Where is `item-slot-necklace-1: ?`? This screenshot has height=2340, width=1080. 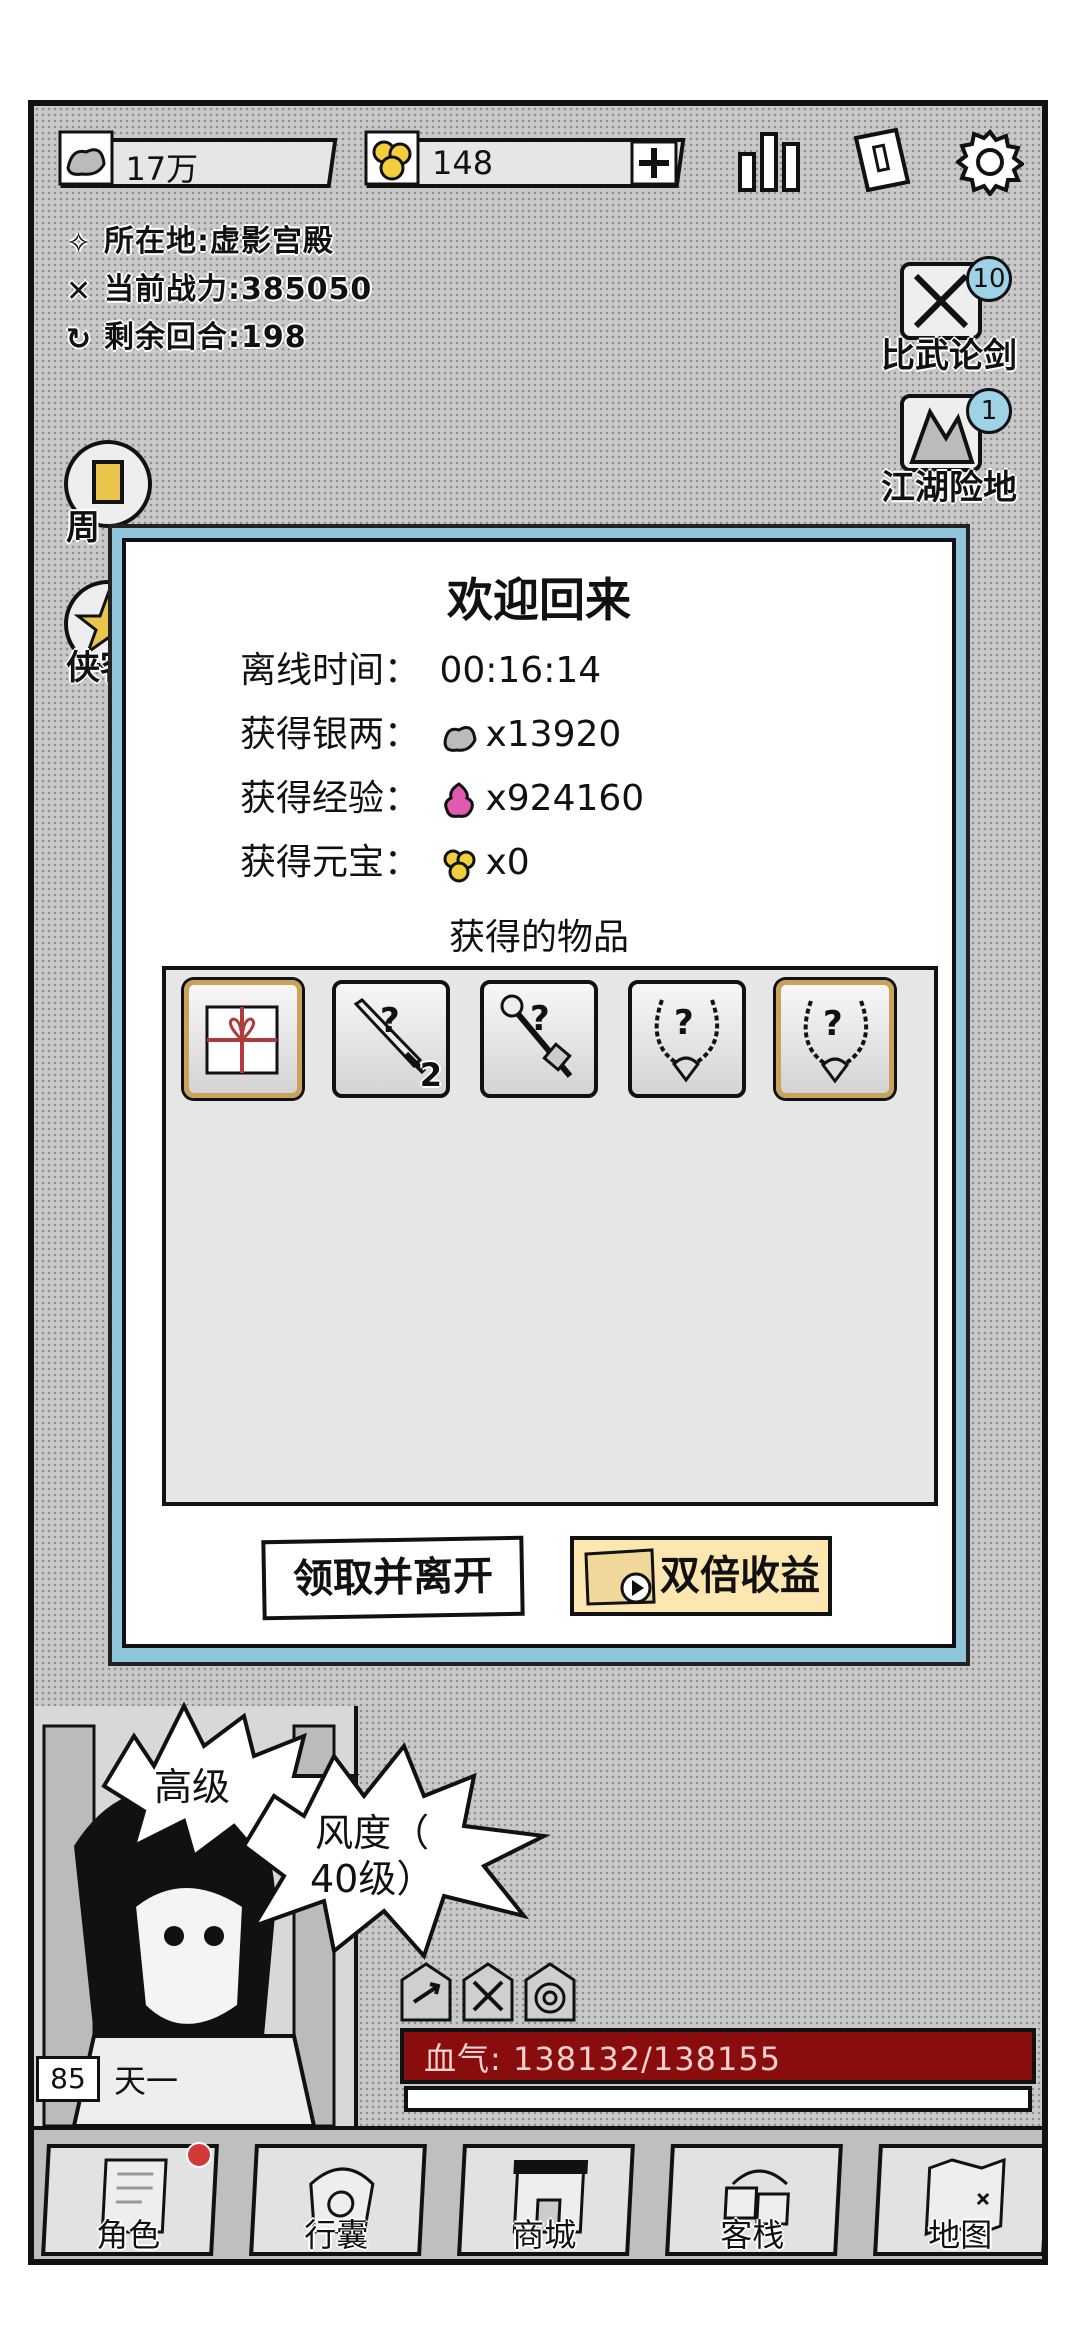
item-slot-necklace-1: ? is located at coordinates (687, 1039).